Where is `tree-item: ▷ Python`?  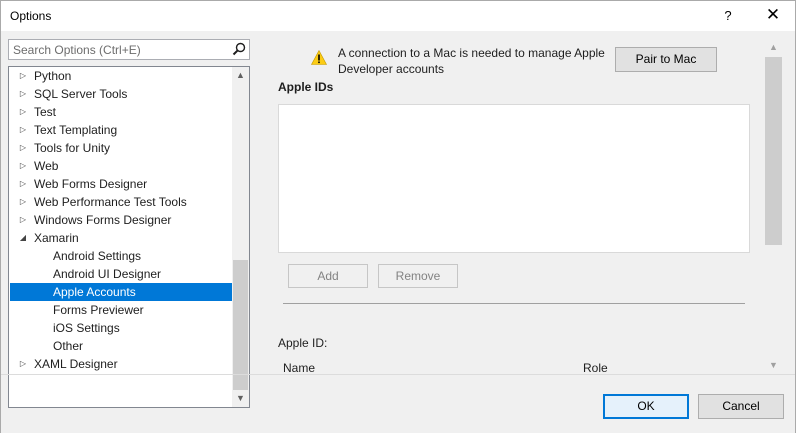 tree-item: ▷ Python is located at coordinates (121, 76).